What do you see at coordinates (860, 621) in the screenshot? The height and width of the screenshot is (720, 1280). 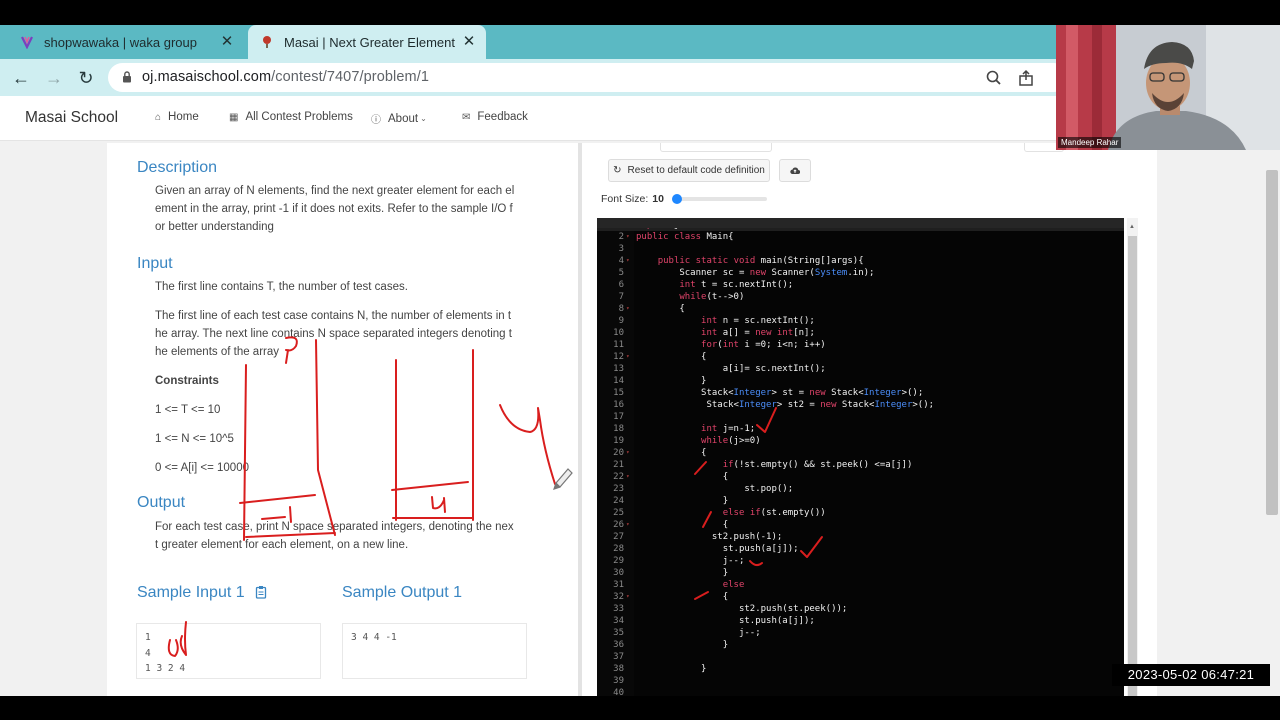 I see `code-line: 34 st.push(a[j]);` at bounding box center [860, 621].